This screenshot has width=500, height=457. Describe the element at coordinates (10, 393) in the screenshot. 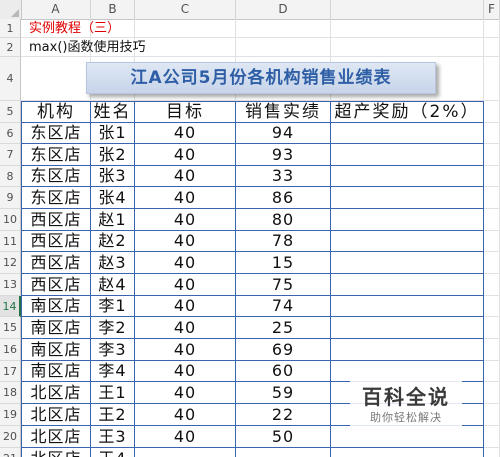

I see `row-header-18: 18` at that location.